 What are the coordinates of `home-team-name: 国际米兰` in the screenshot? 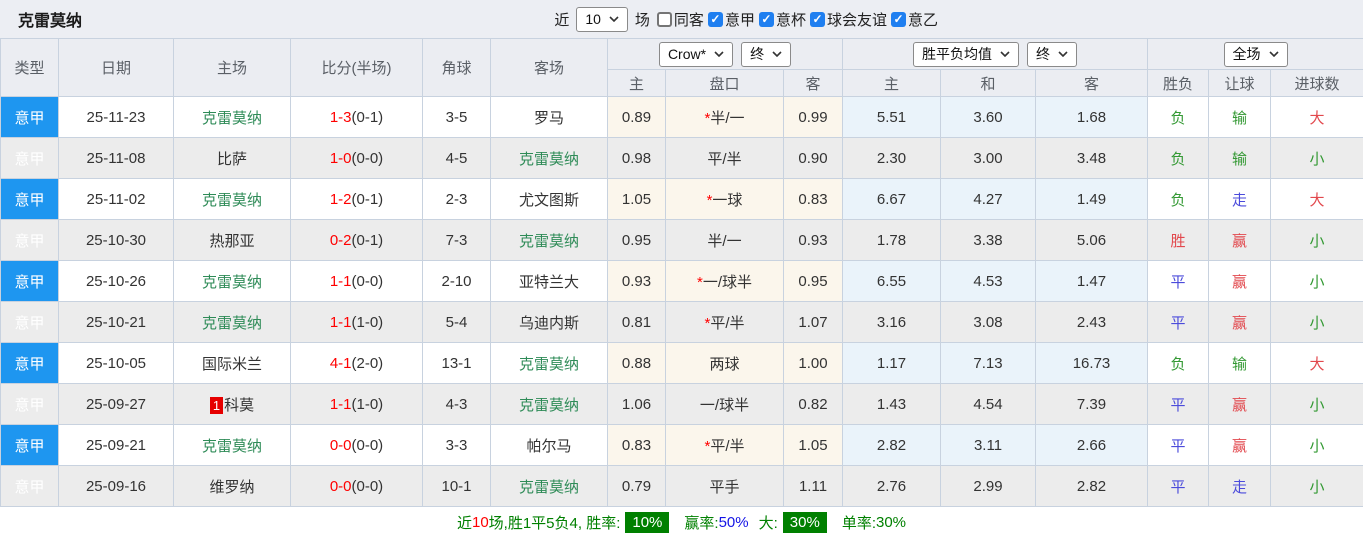 It's located at (232, 364).